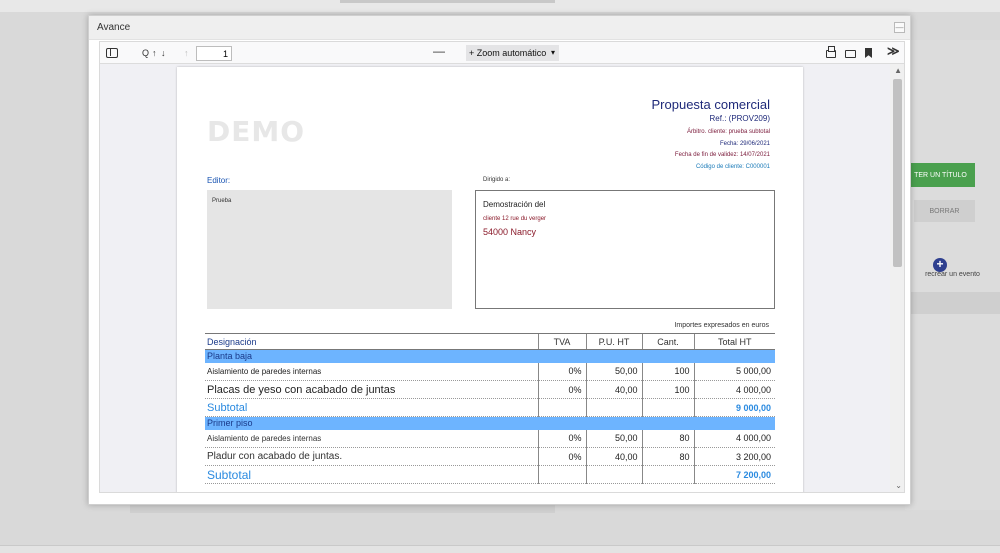  What do you see at coordinates (952, 303) in the screenshot?
I see `background-row` at bounding box center [952, 303].